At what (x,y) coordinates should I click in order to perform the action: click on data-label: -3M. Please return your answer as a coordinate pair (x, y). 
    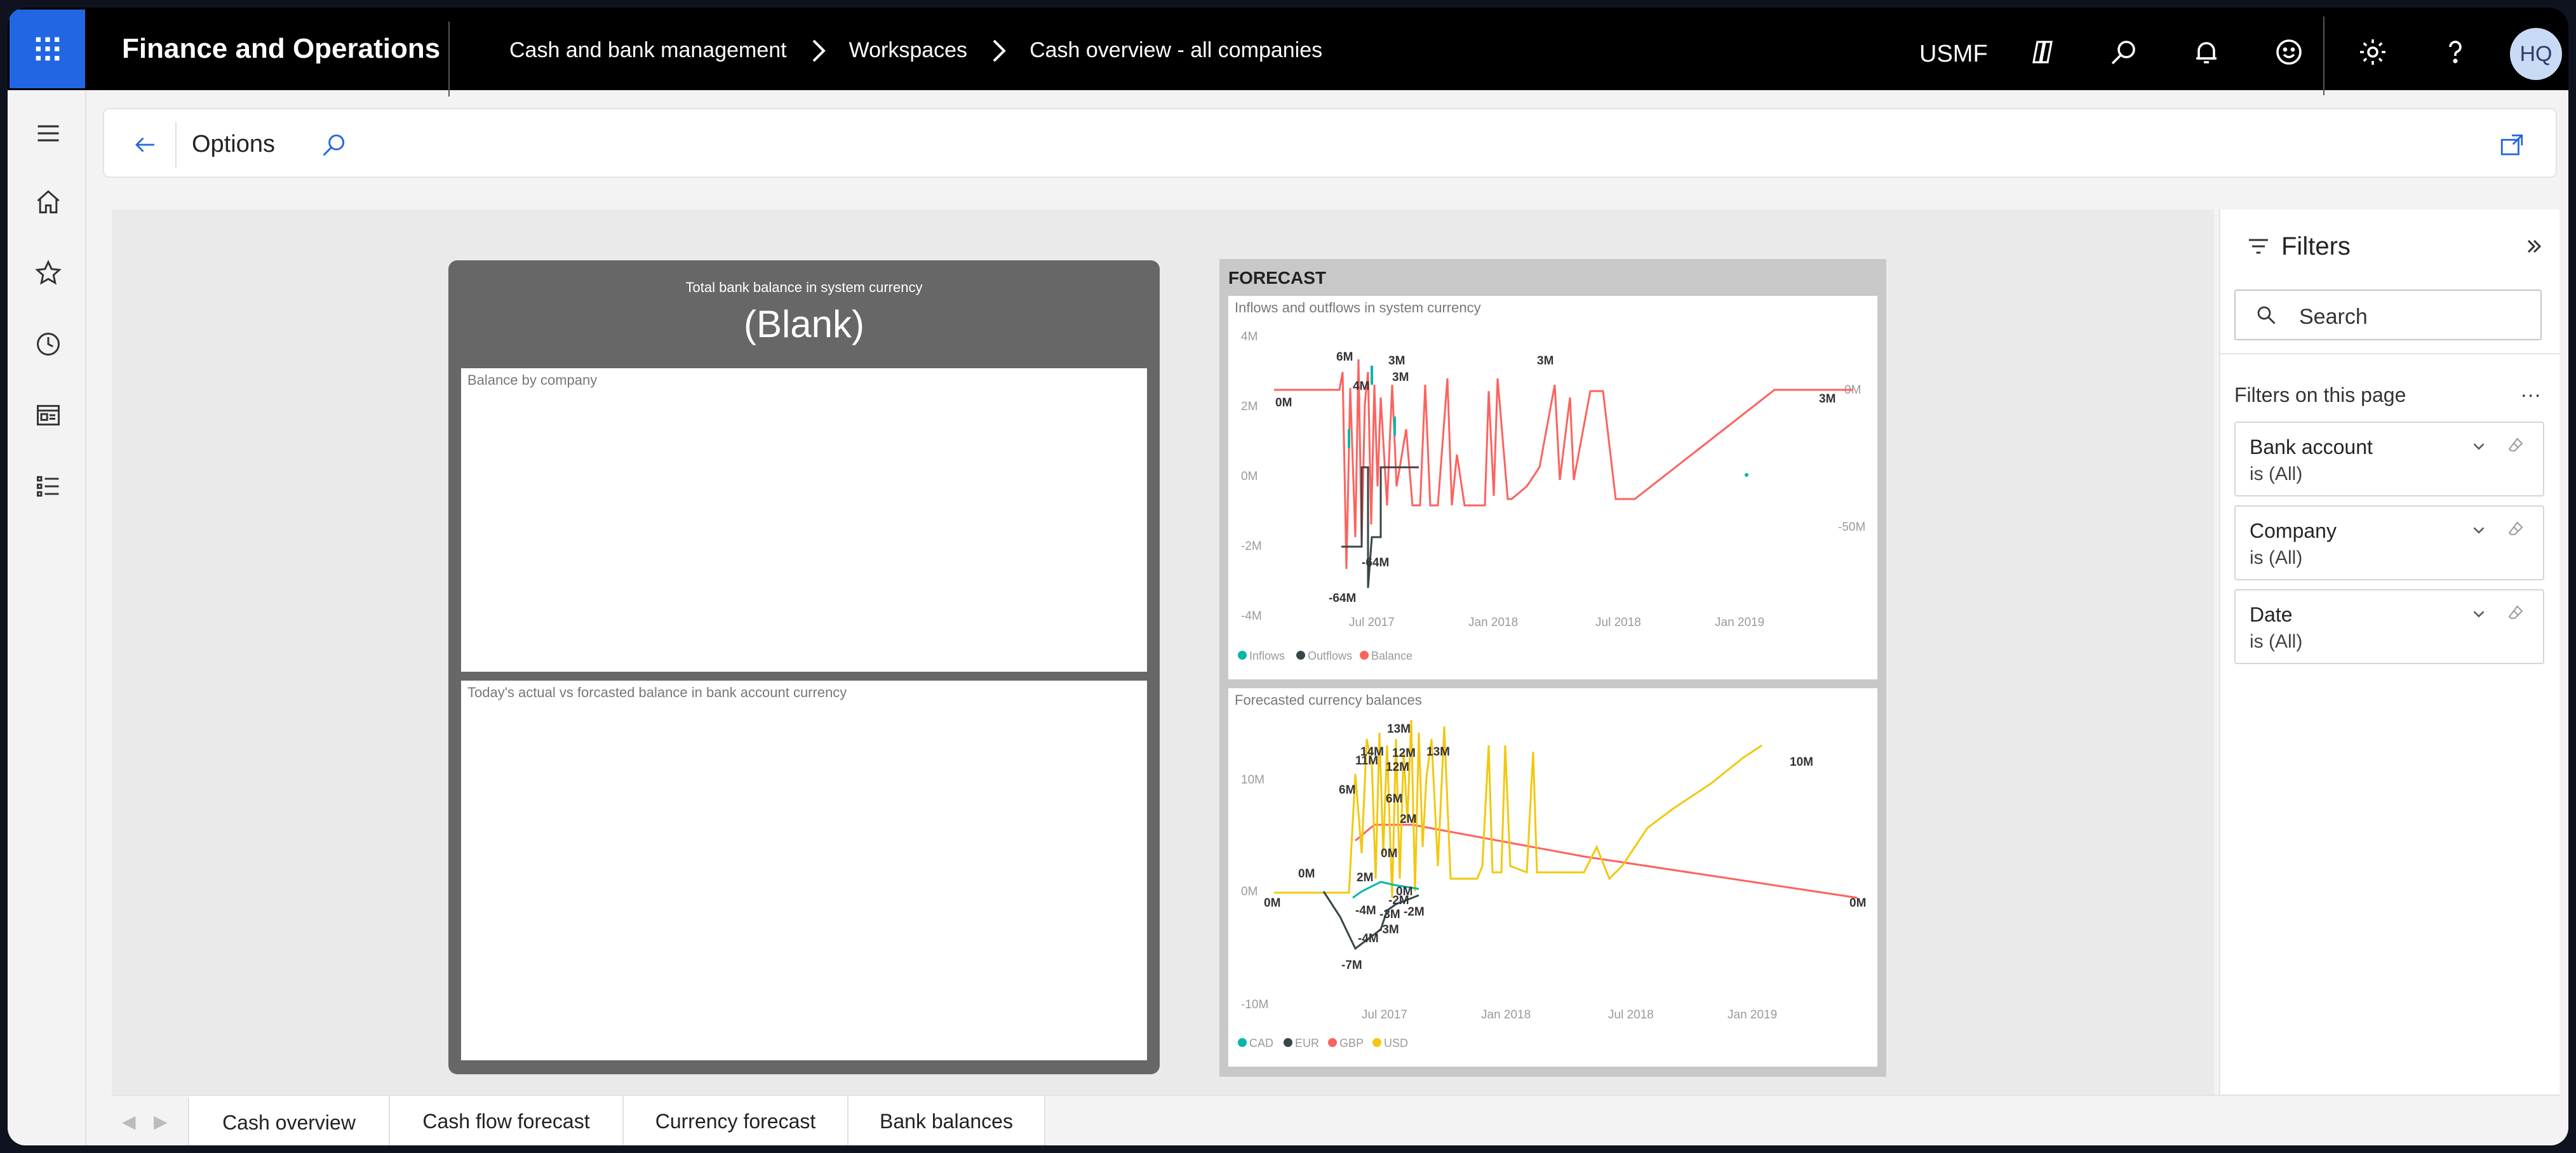
    Looking at the image, I should click on (1389, 914).